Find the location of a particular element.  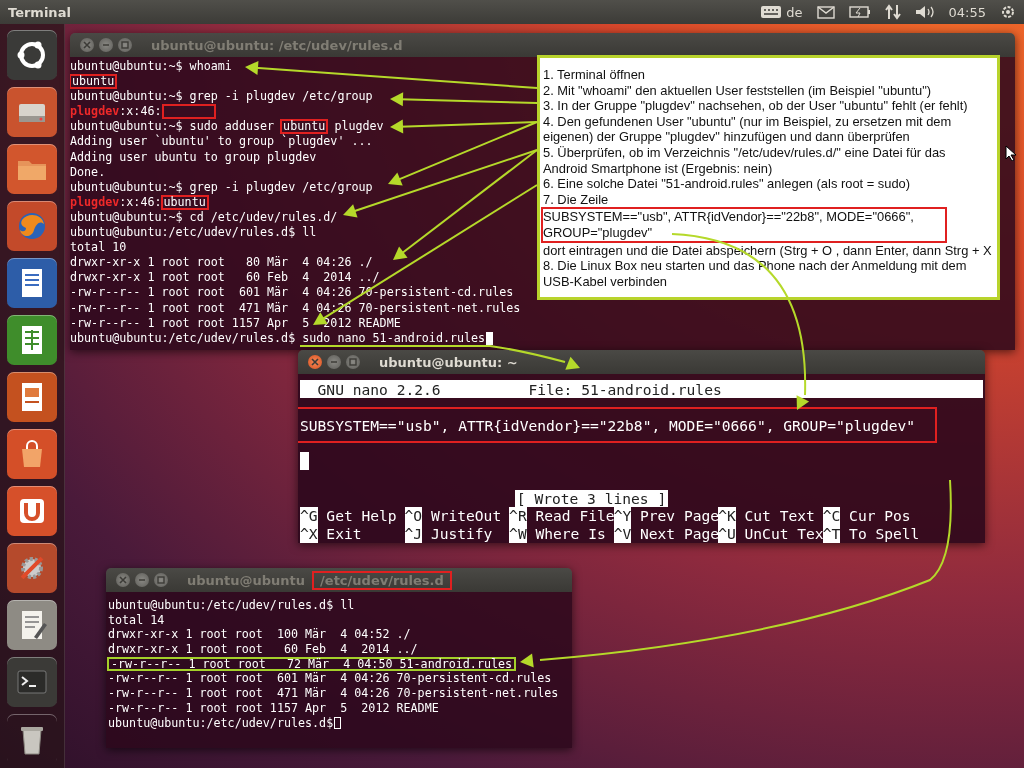

status-message: [ Wrote 3 lines ] is located at coordinates (591, 498).